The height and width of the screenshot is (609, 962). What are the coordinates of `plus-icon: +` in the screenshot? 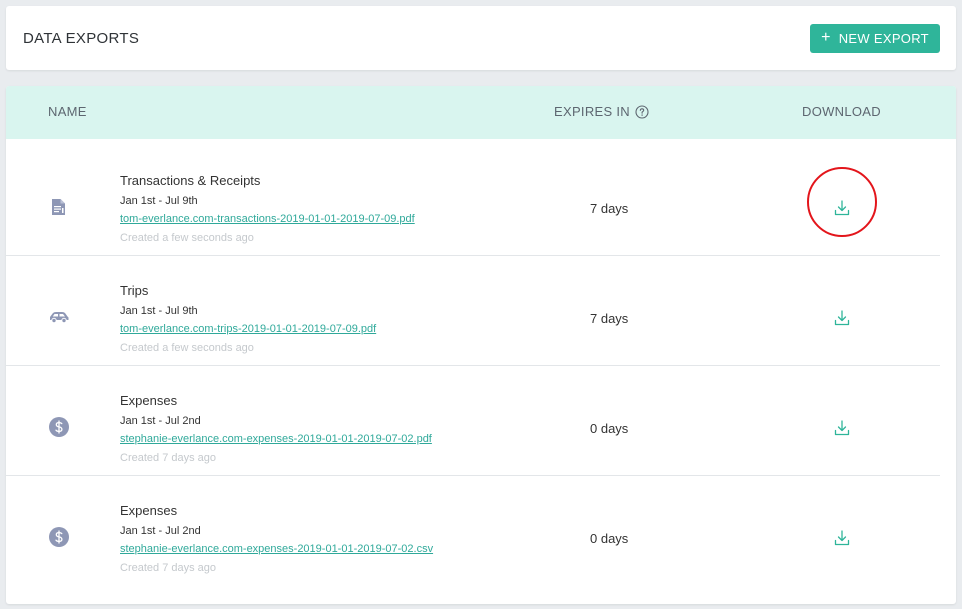 It's located at (826, 37).